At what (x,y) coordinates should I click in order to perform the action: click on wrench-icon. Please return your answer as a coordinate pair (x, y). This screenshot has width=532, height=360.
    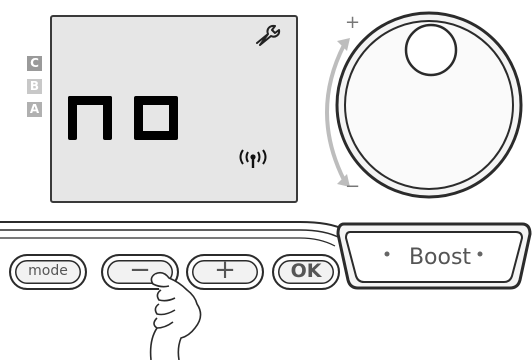
    Looking at the image, I should click on (268, 35).